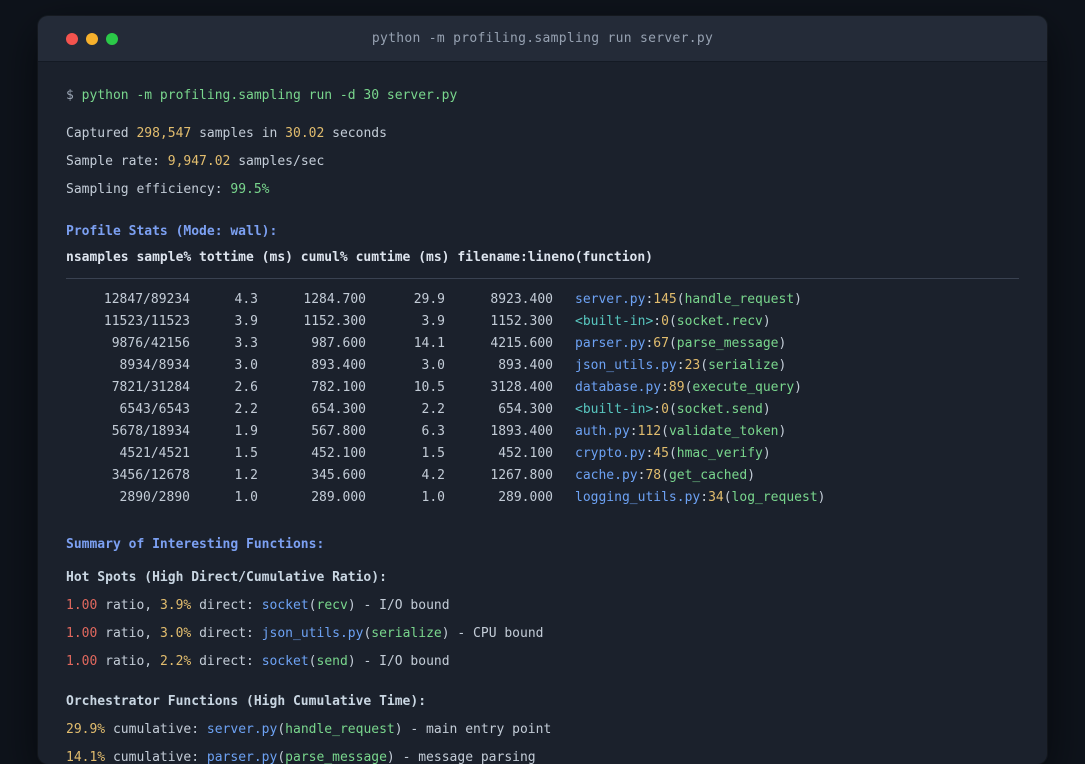  What do you see at coordinates (338, 431) in the screenshot?
I see `stat-cell: 567.800` at bounding box center [338, 431].